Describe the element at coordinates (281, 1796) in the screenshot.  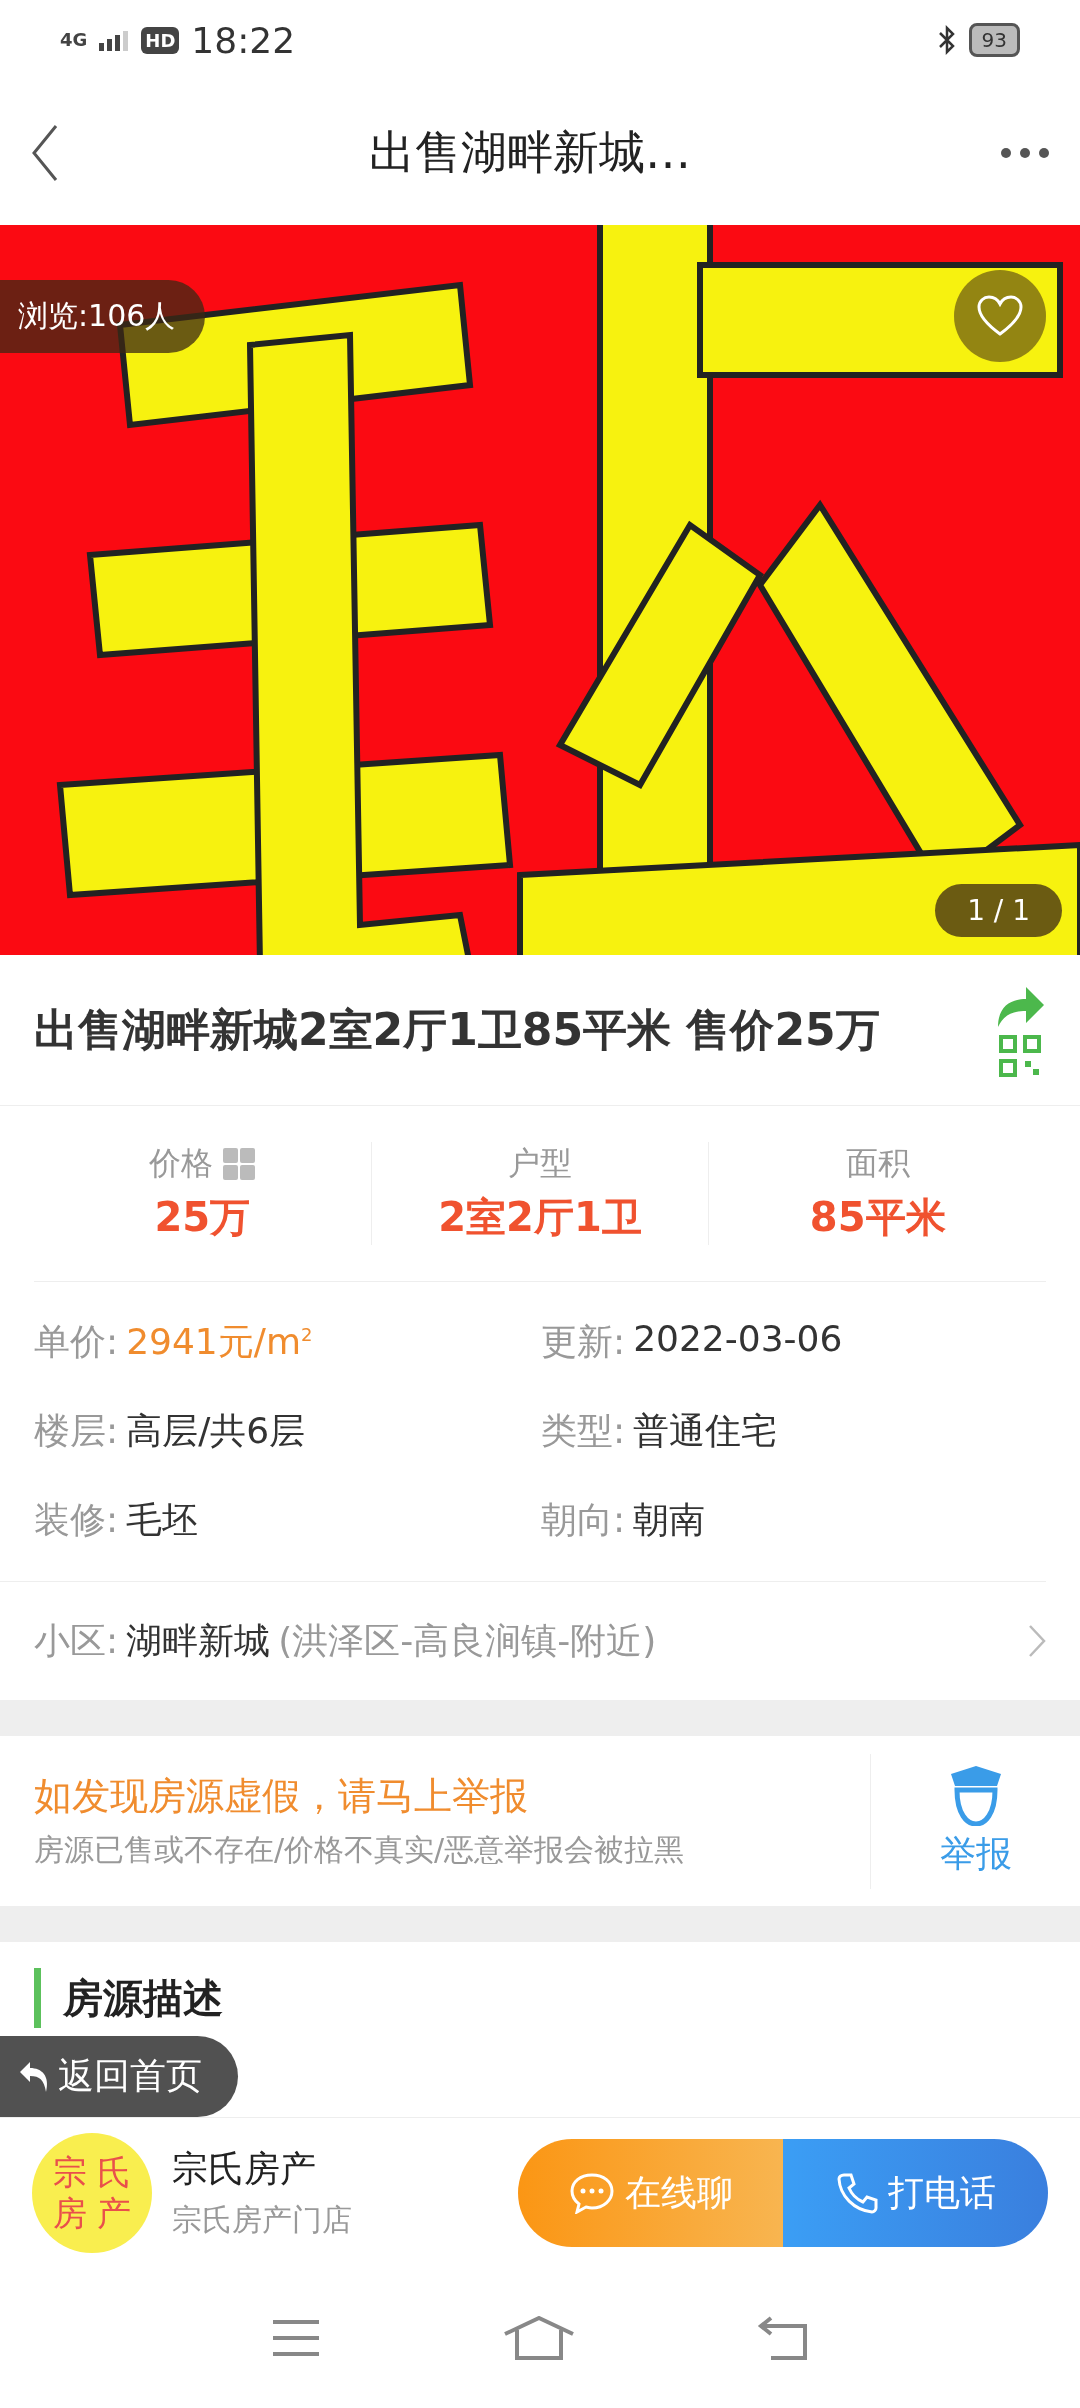
I see `report-heading: 如发现房源虚假，请马上举报` at that location.